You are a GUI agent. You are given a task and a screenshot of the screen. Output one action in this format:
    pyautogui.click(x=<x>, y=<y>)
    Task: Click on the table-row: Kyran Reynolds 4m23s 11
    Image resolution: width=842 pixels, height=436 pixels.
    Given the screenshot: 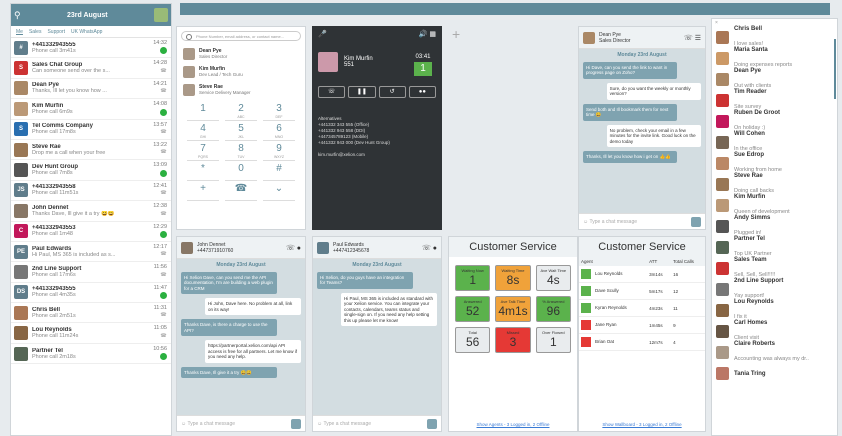 What is the action you would take?
    pyautogui.click(x=642, y=308)
    